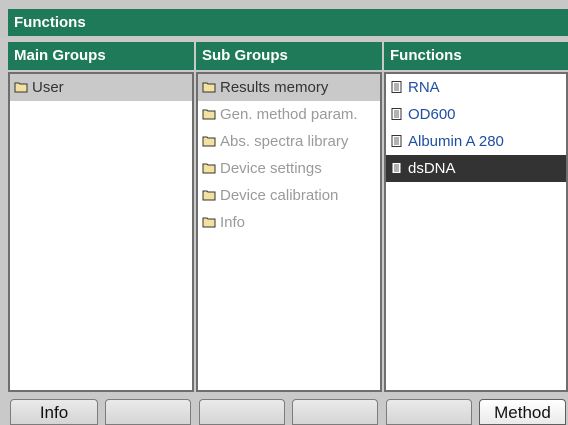 The image size is (568, 425). Describe the element at coordinates (288, 22) in the screenshot. I see `page-title: Functions` at that location.